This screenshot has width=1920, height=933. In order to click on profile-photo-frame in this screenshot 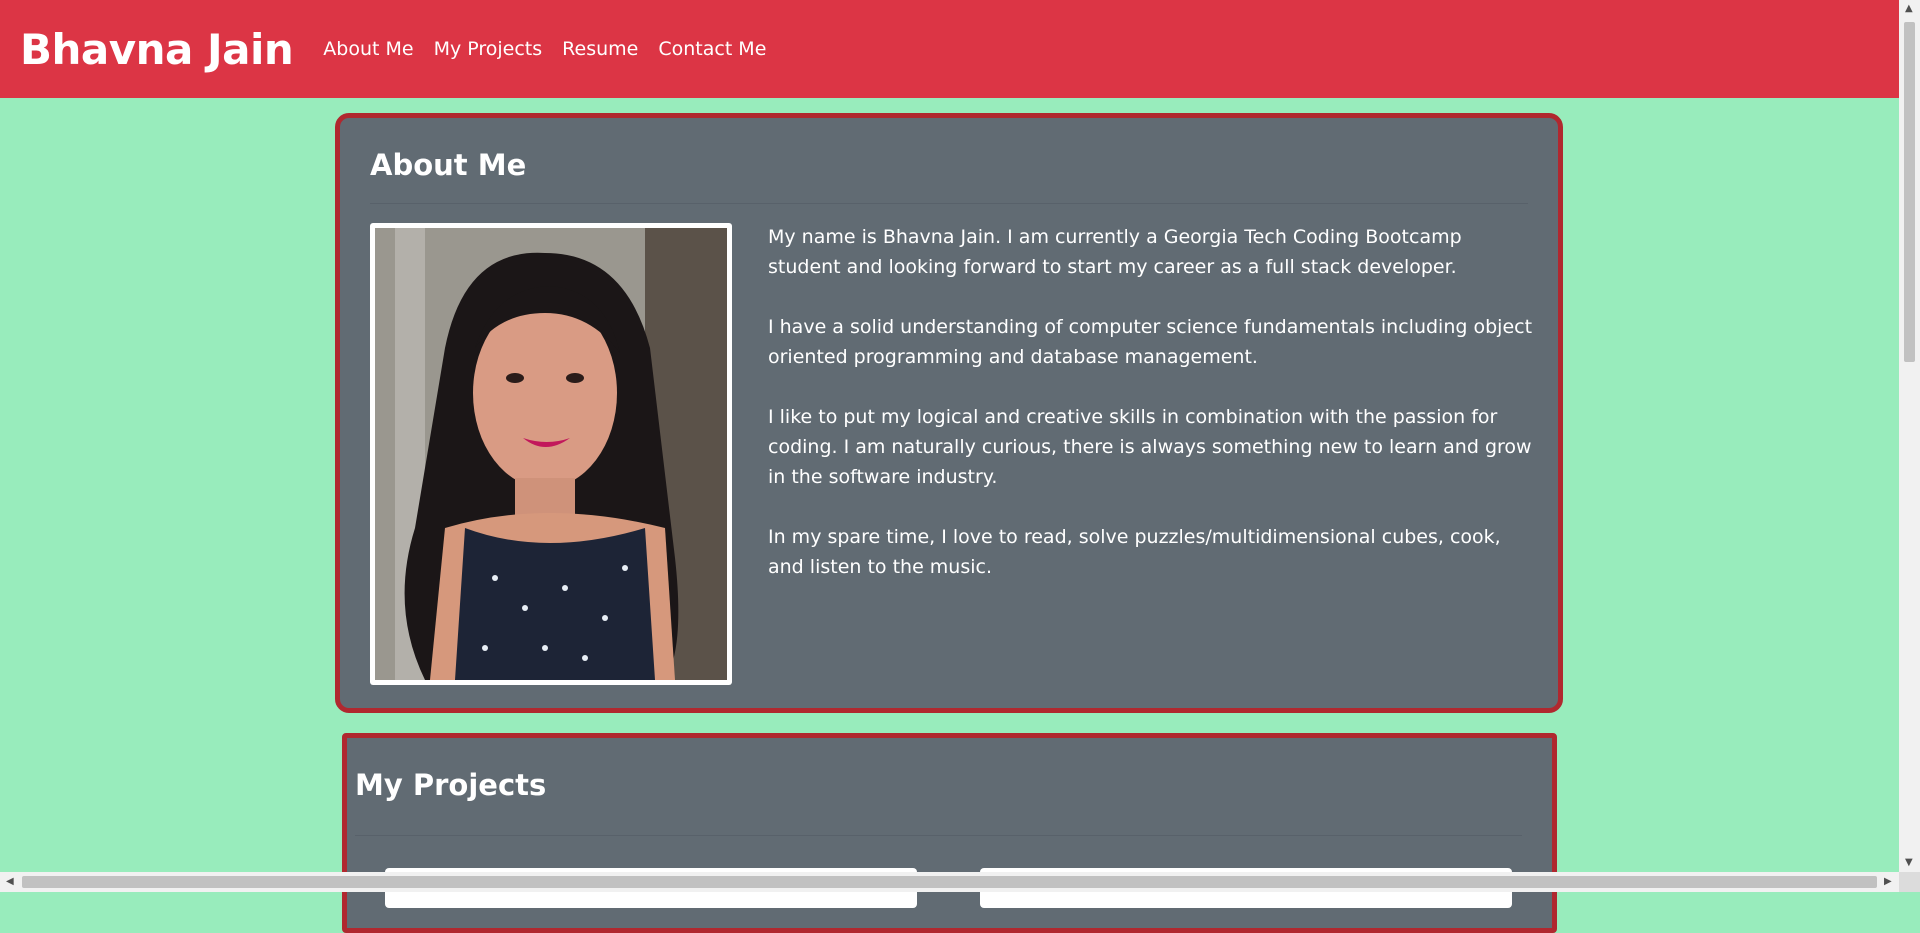, I will do `click(551, 454)`.